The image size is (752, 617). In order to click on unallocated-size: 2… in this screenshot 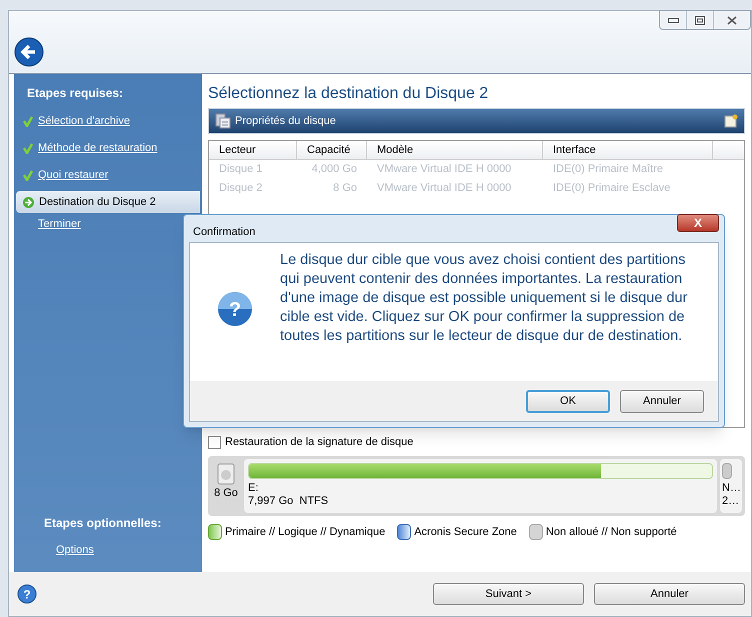, I will do `click(731, 501)`.